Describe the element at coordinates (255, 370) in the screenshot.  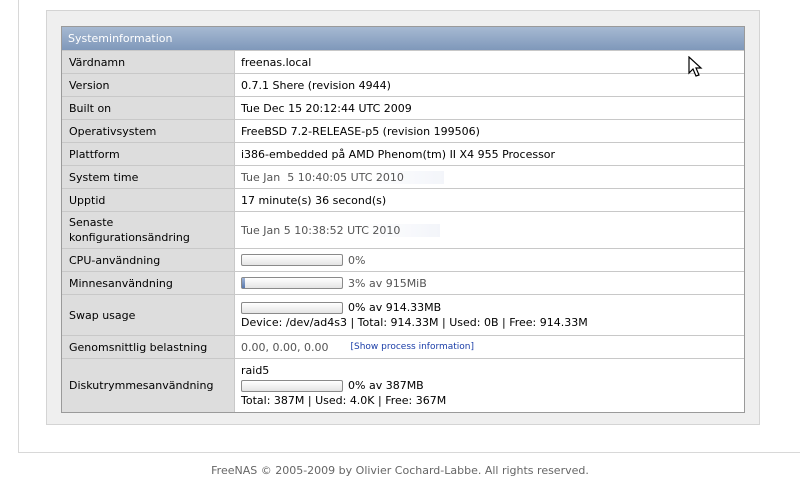
I see `disk-name: raid5` at that location.